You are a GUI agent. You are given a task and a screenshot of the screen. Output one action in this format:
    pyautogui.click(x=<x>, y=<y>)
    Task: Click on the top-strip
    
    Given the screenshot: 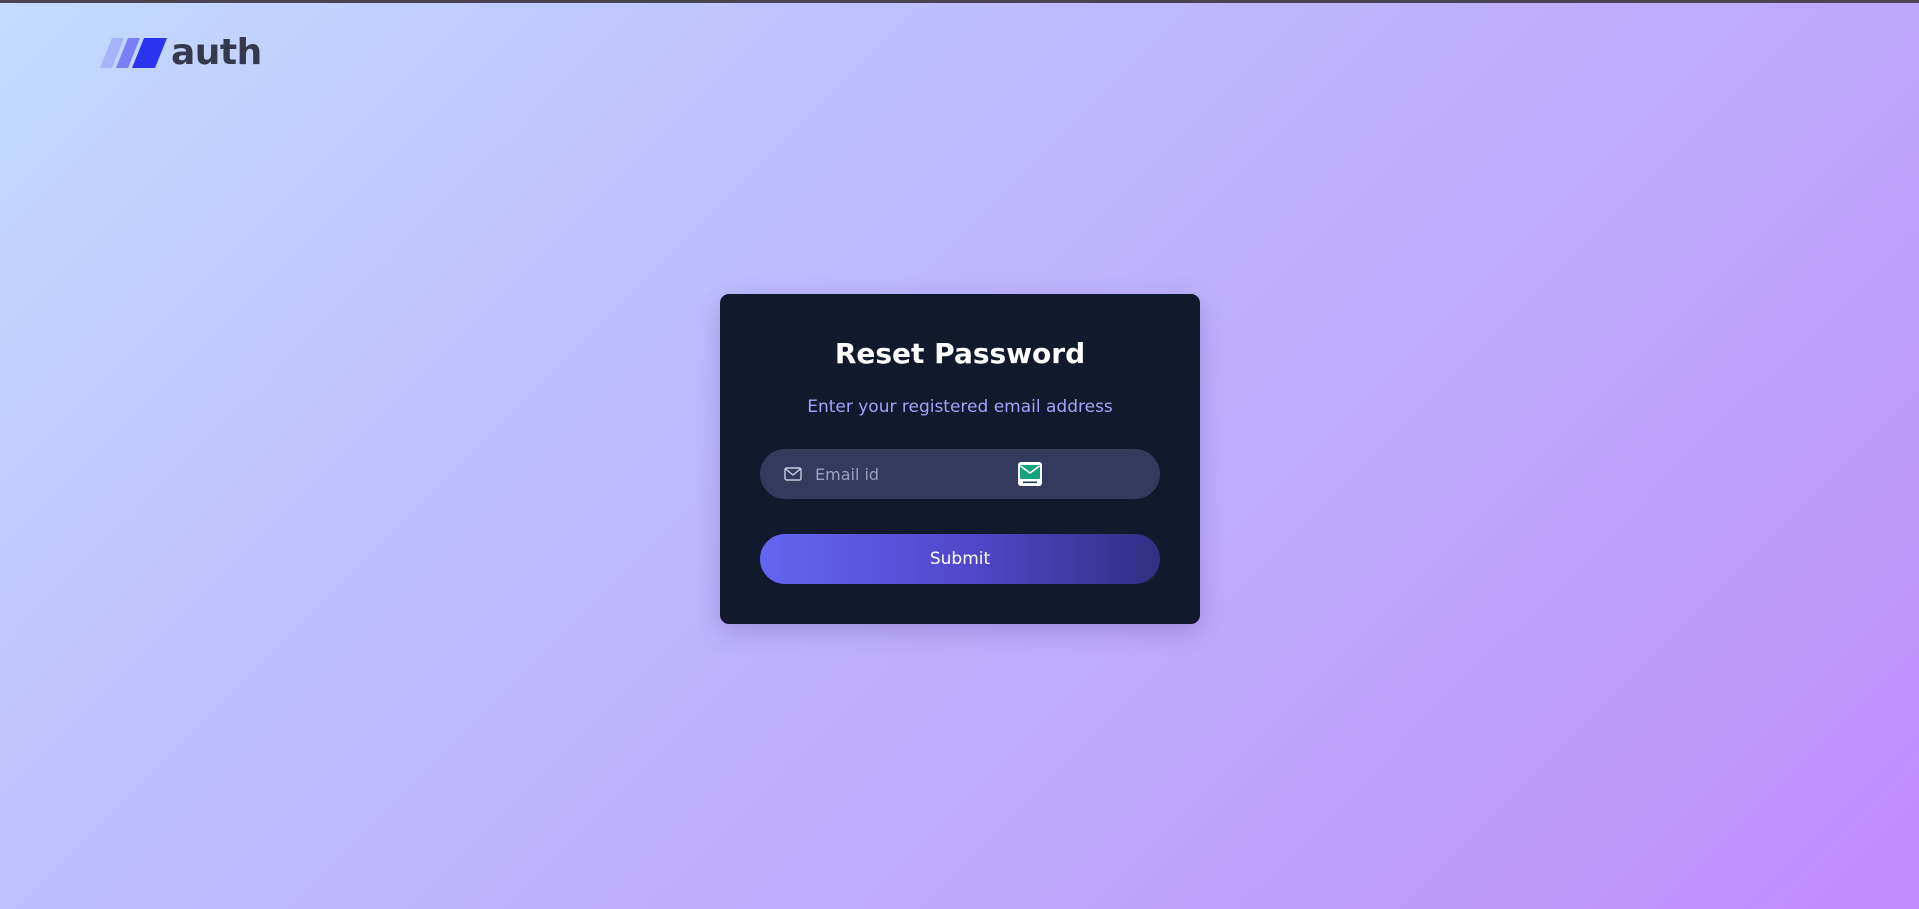 What is the action you would take?
    pyautogui.click(x=959, y=1)
    